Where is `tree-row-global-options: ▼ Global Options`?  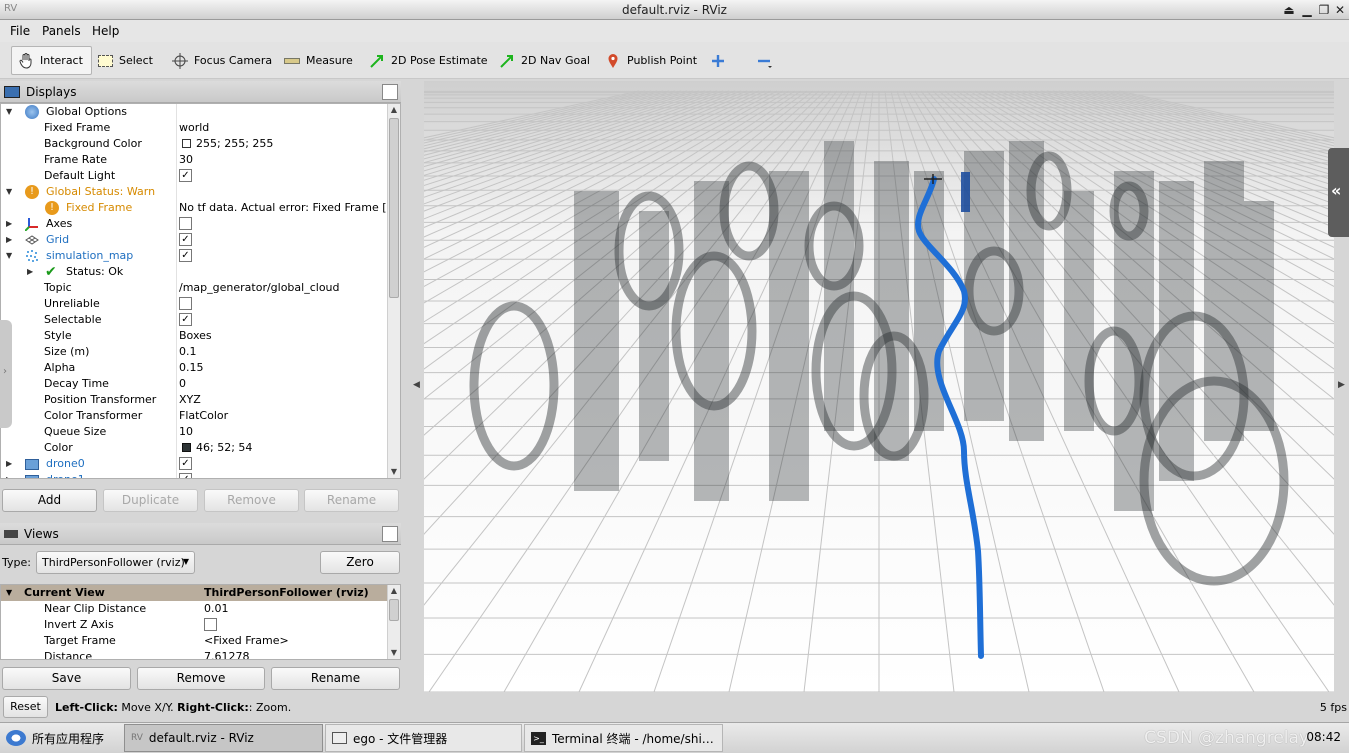 tree-row-global-options: ▼ Global Options is located at coordinates (195, 112).